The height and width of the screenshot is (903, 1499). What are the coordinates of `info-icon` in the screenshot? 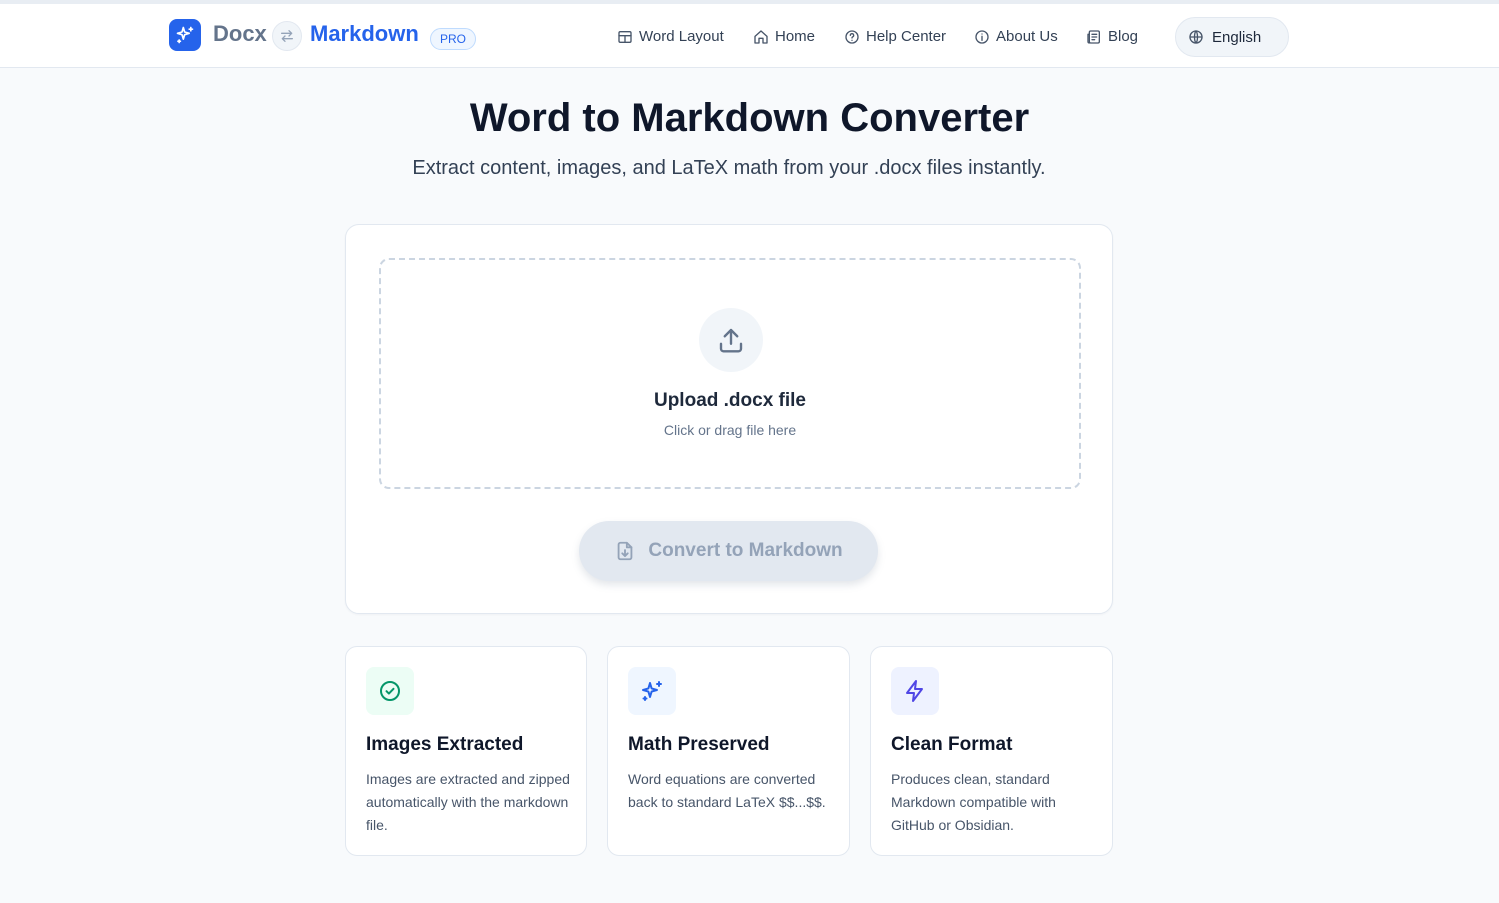 It's located at (982, 36).